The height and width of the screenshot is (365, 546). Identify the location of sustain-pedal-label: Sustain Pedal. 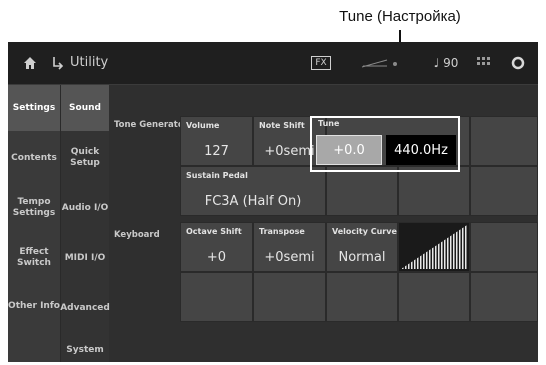
(217, 175).